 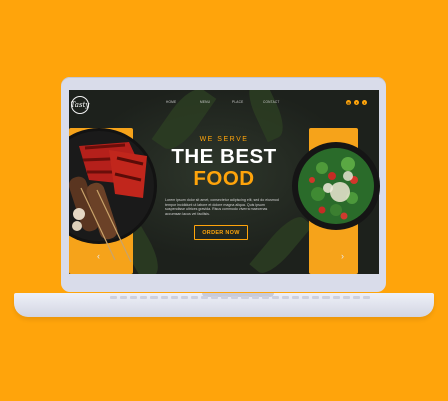 What do you see at coordinates (113, 195) in the screenshot?
I see `grill-plate-image` at bounding box center [113, 195].